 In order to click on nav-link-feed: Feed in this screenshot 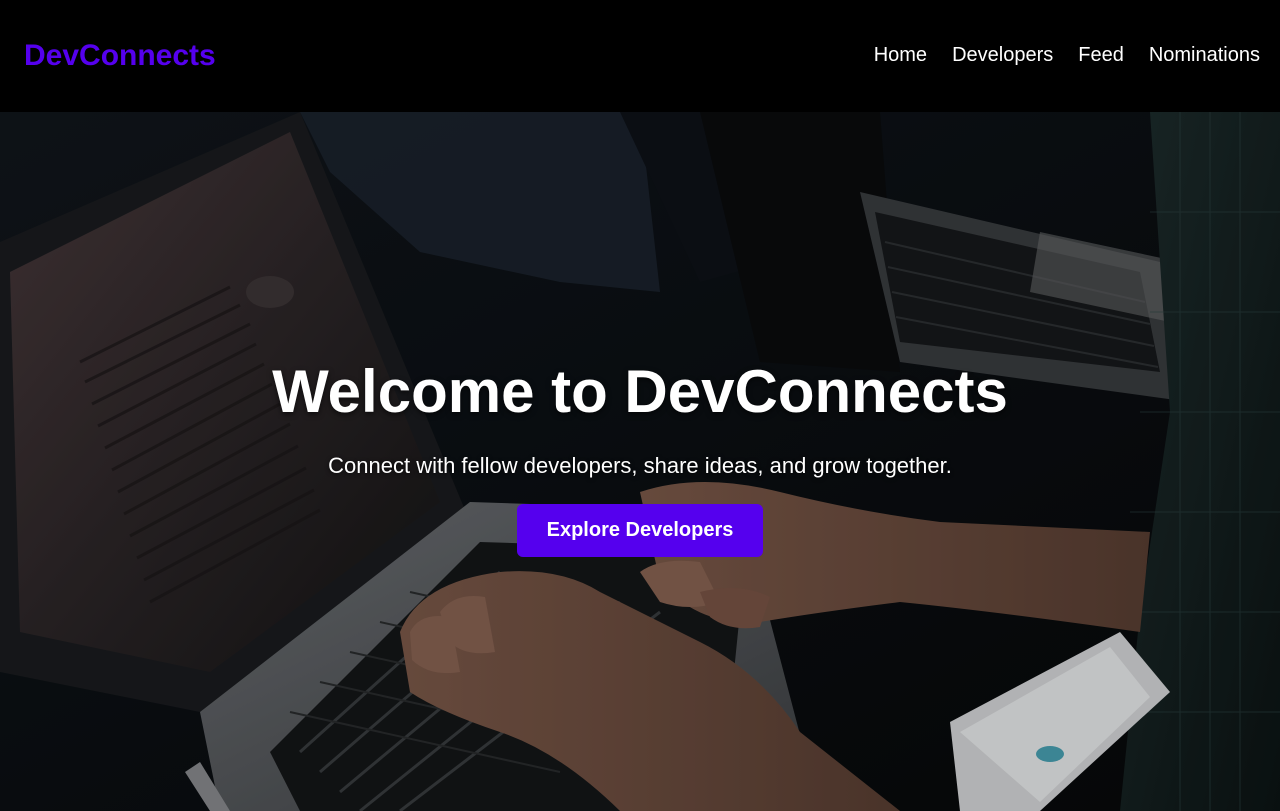, I will do `click(1101, 55)`.